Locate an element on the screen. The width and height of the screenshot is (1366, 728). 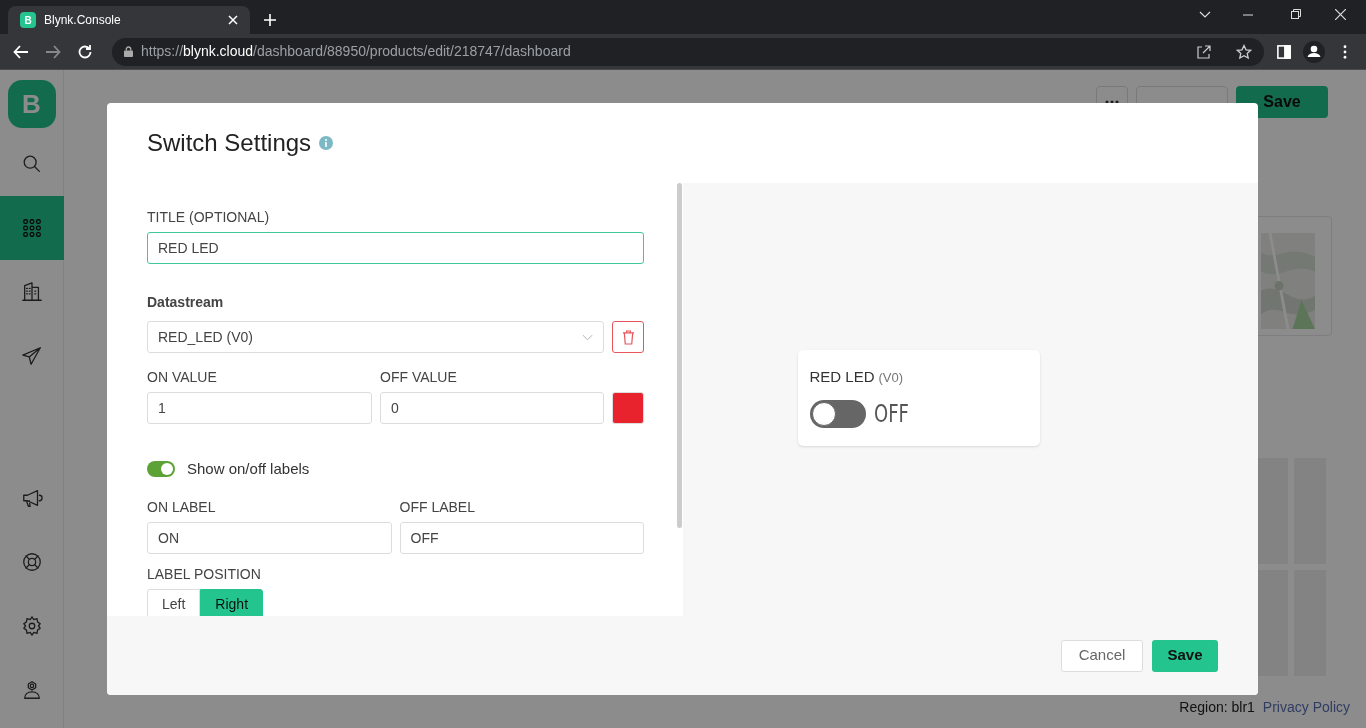
input-field: OFF is located at coordinates (521, 537).